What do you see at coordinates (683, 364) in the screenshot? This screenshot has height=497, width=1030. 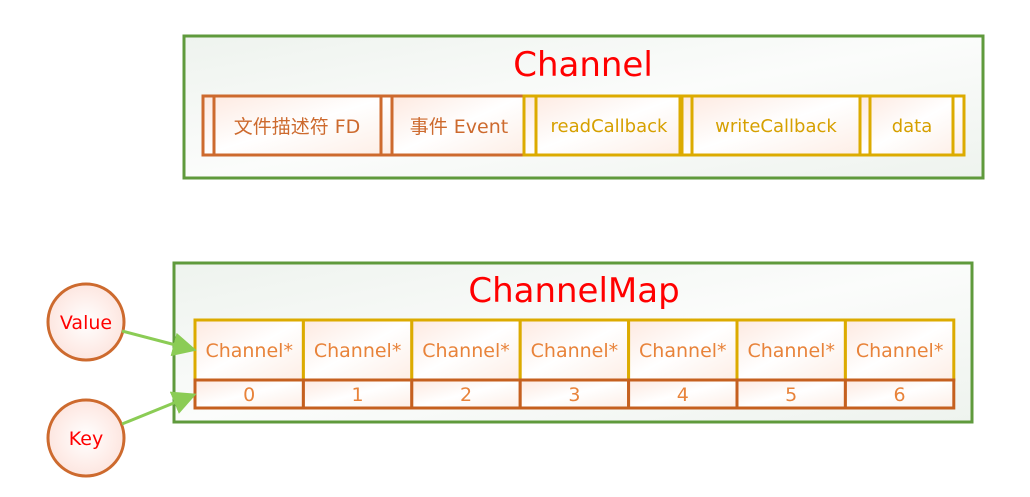 I see `map-entry: Channel* 4` at bounding box center [683, 364].